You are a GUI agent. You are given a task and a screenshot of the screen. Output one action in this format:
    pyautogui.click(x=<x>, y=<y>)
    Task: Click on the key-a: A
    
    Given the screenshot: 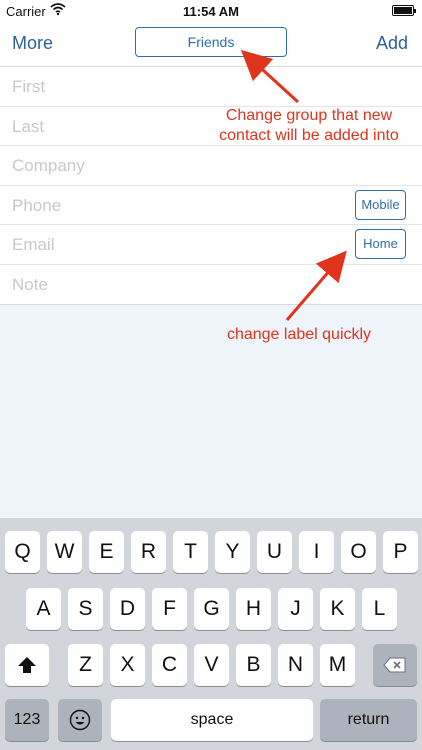 What is the action you would take?
    pyautogui.click(x=43, y=609)
    